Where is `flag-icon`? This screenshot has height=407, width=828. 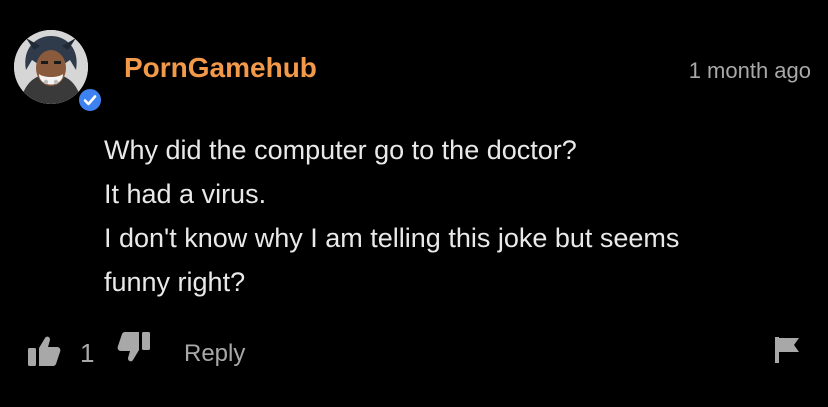 flag-icon is located at coordinates (787, 350).